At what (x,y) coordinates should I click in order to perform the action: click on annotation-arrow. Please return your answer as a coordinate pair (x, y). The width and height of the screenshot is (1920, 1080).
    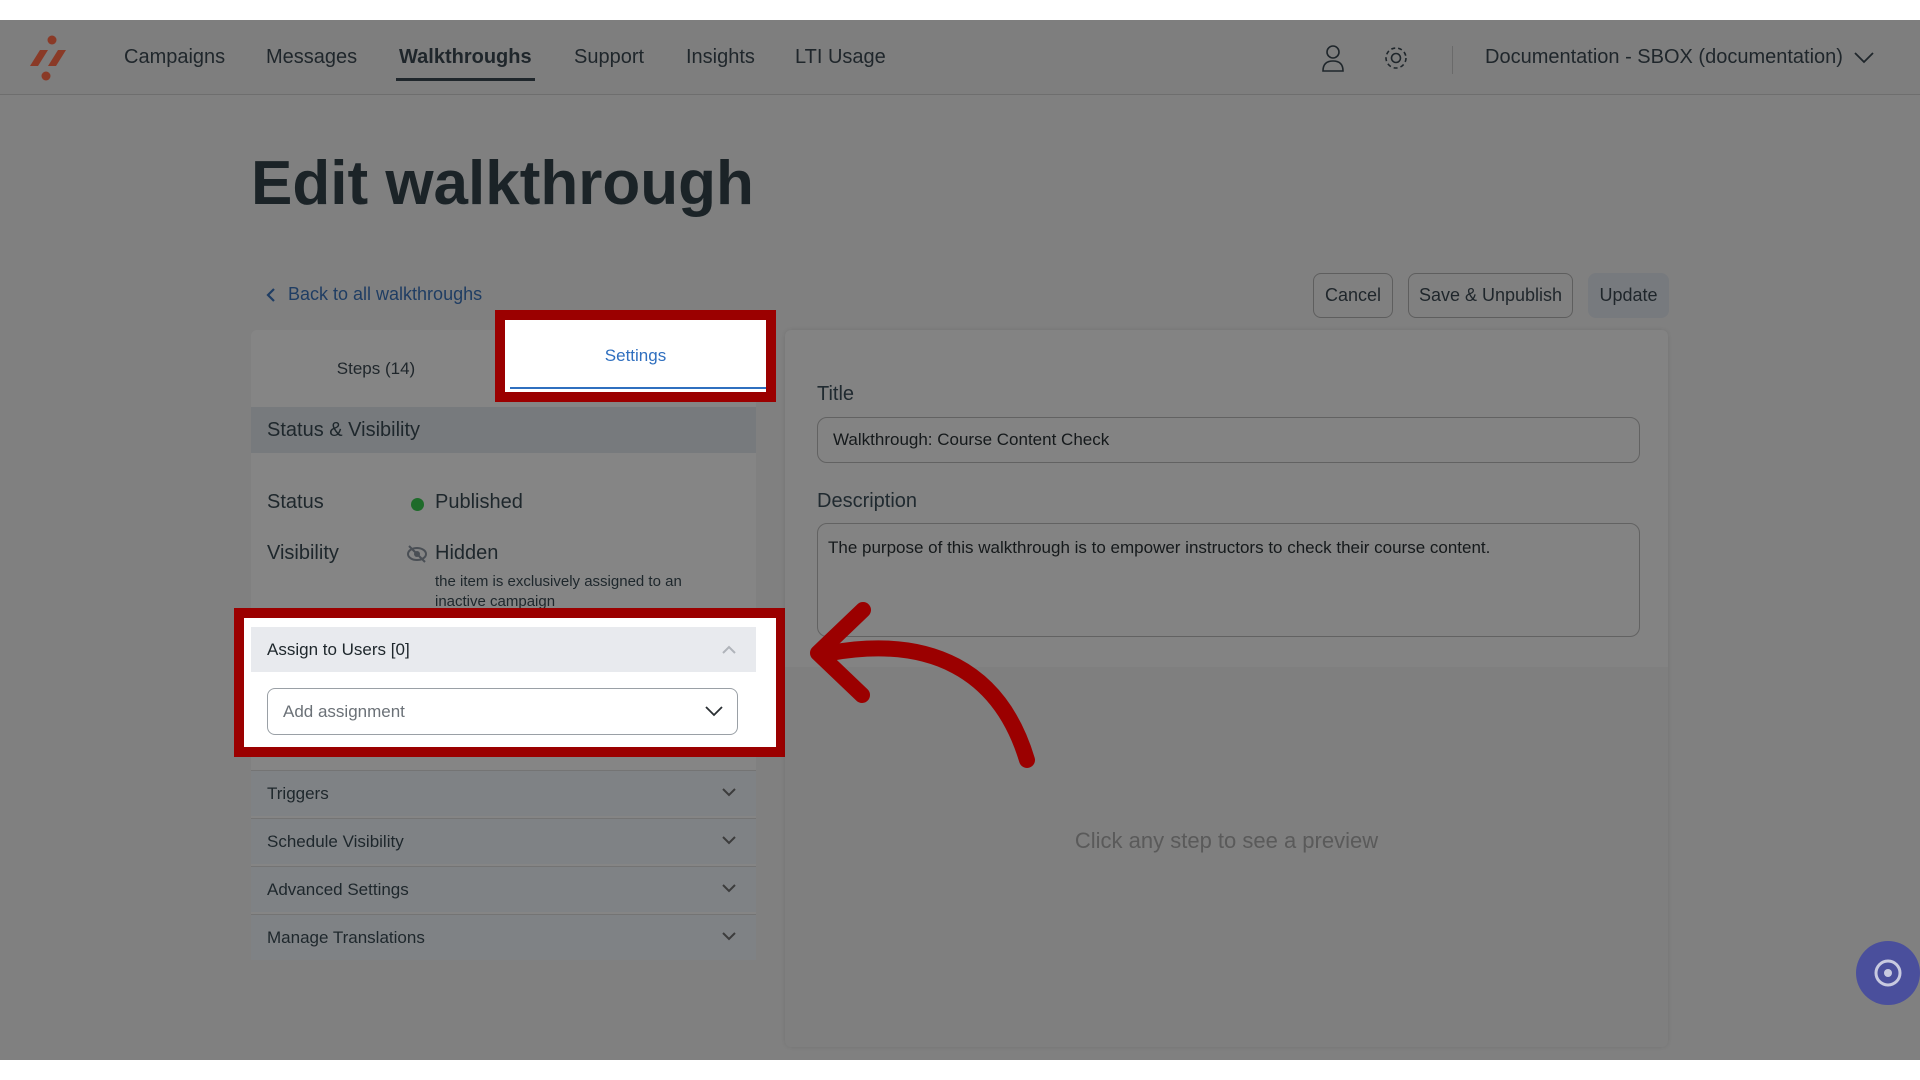
    Looking at the image, I should click on (922, 685).